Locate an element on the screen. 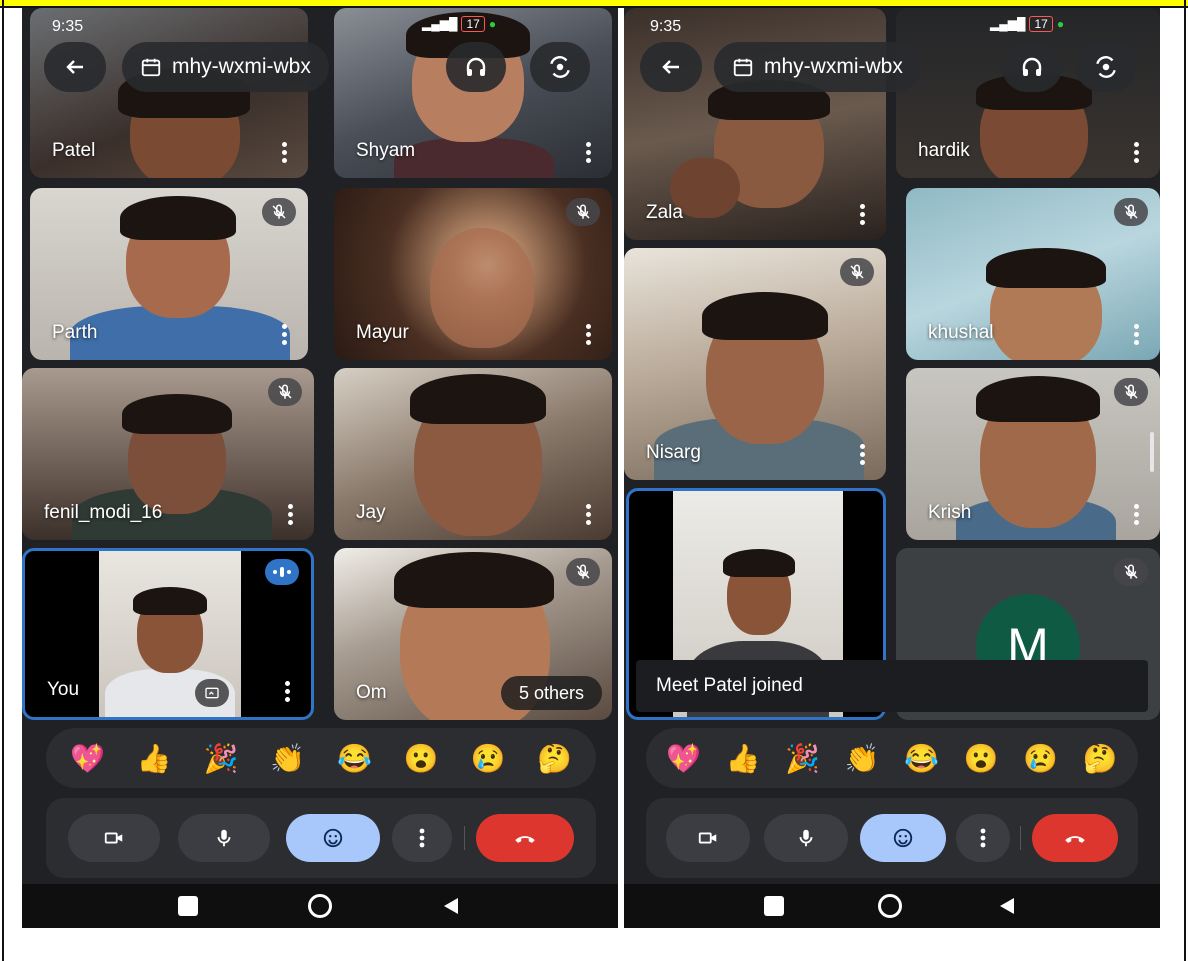  speaking-indicator-icon is located at coordinates (282, 572).